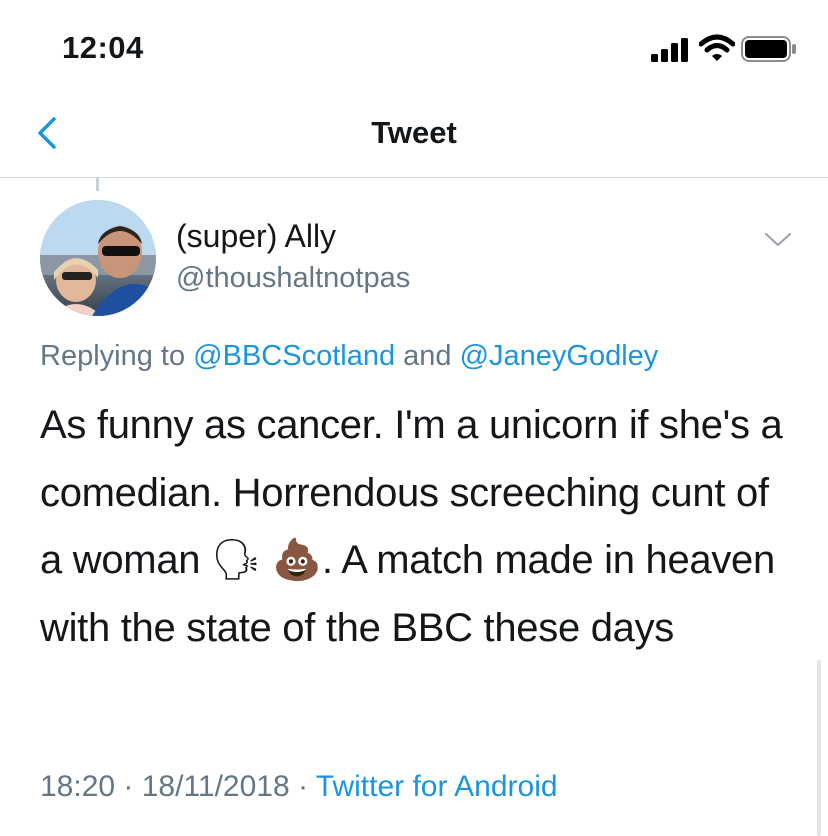  What do you see at coordinates (414, 132) in the screenshot?
I see `page-title: Tweet` at bounding box center [414, 132].